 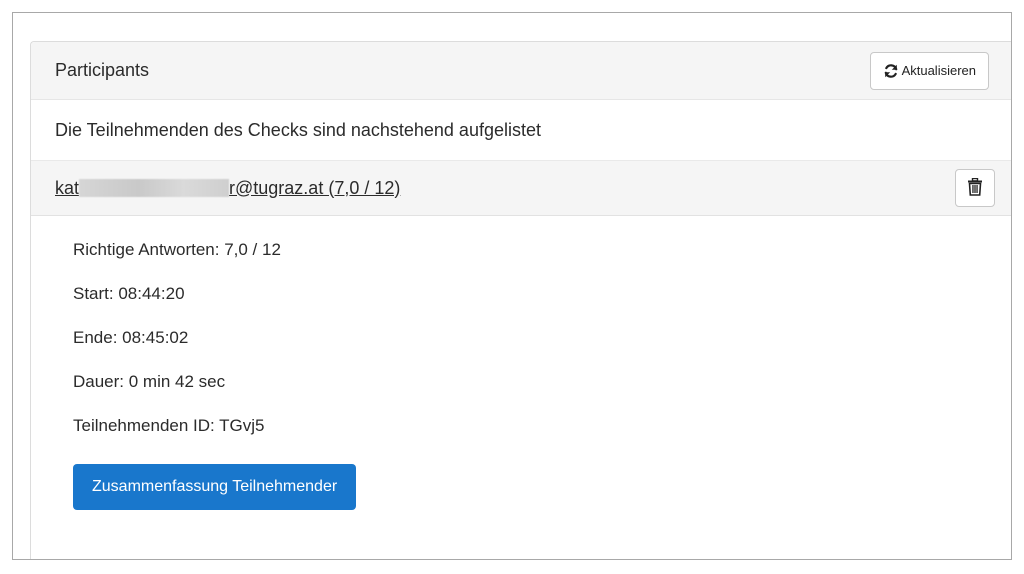 I want to click on end-time: Ende: 08:45:02, so click(x=131, y=337).